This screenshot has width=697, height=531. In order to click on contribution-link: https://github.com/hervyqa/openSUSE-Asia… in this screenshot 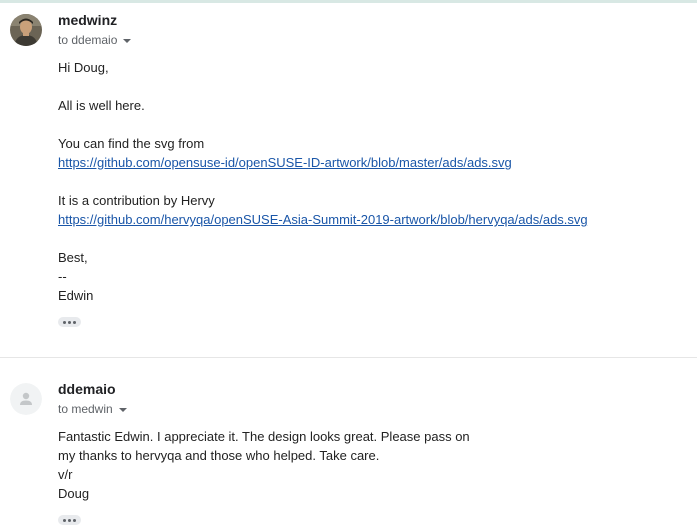, I will do `click(323, 219)`.